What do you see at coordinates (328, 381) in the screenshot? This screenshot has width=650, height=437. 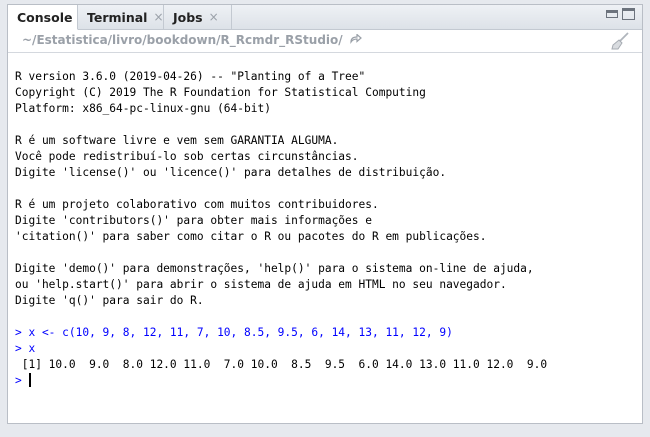 I see `console-prompt: >` at bounding box center [328, 381].